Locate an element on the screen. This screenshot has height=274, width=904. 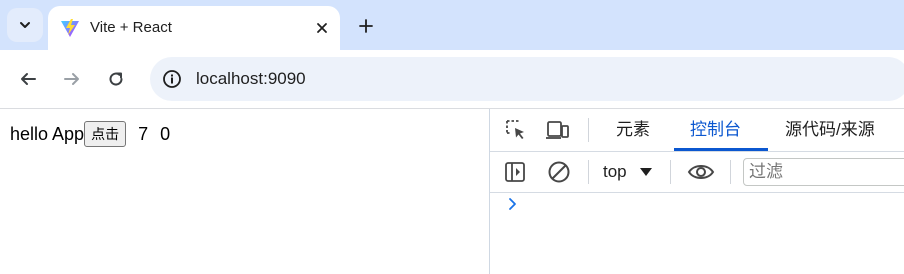
context-selector: top is located at coordinates (628, 172).